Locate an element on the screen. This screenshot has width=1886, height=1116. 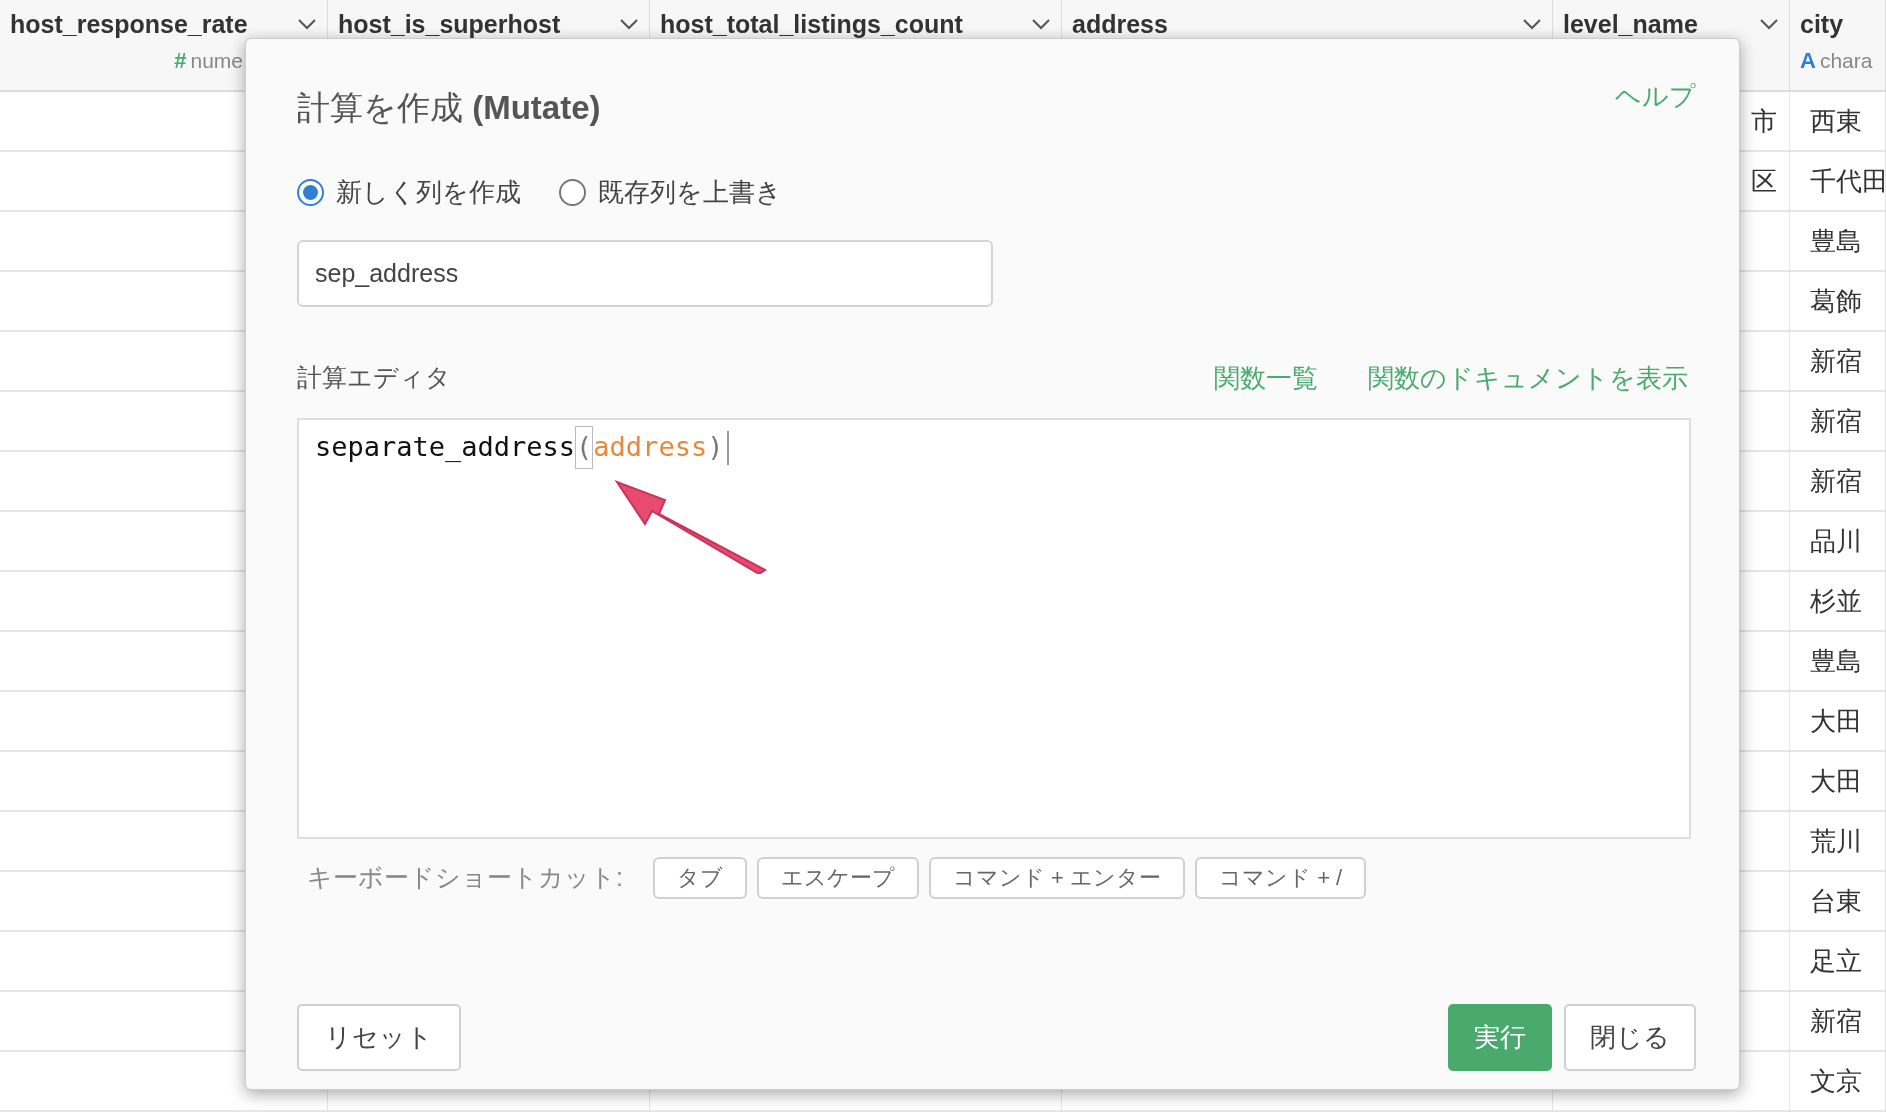
column-type: nume is located at coordinates (216, 60).